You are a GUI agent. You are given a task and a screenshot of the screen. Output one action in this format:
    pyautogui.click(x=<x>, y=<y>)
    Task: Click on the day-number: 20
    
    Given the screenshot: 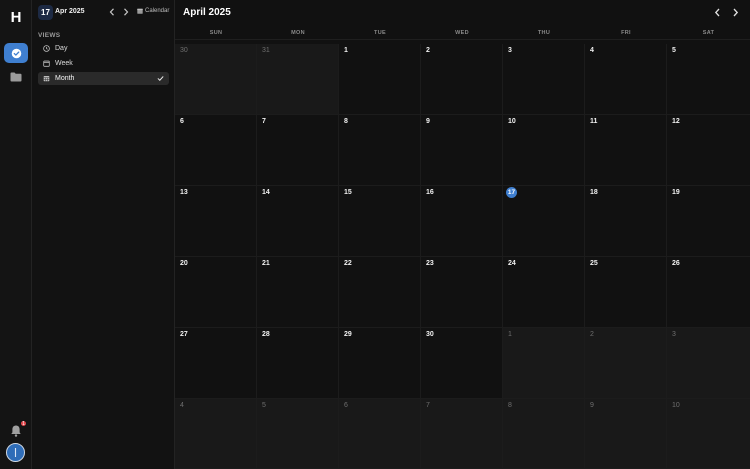 What is the action you would take?
    pyautogui.click(x=184, y=263)
    